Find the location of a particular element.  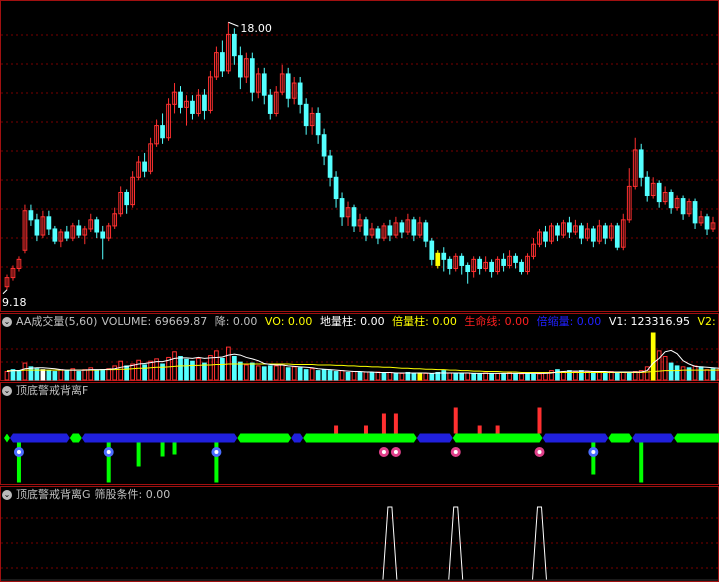

top-signal-icon-center is located at coordinates (455, 452).